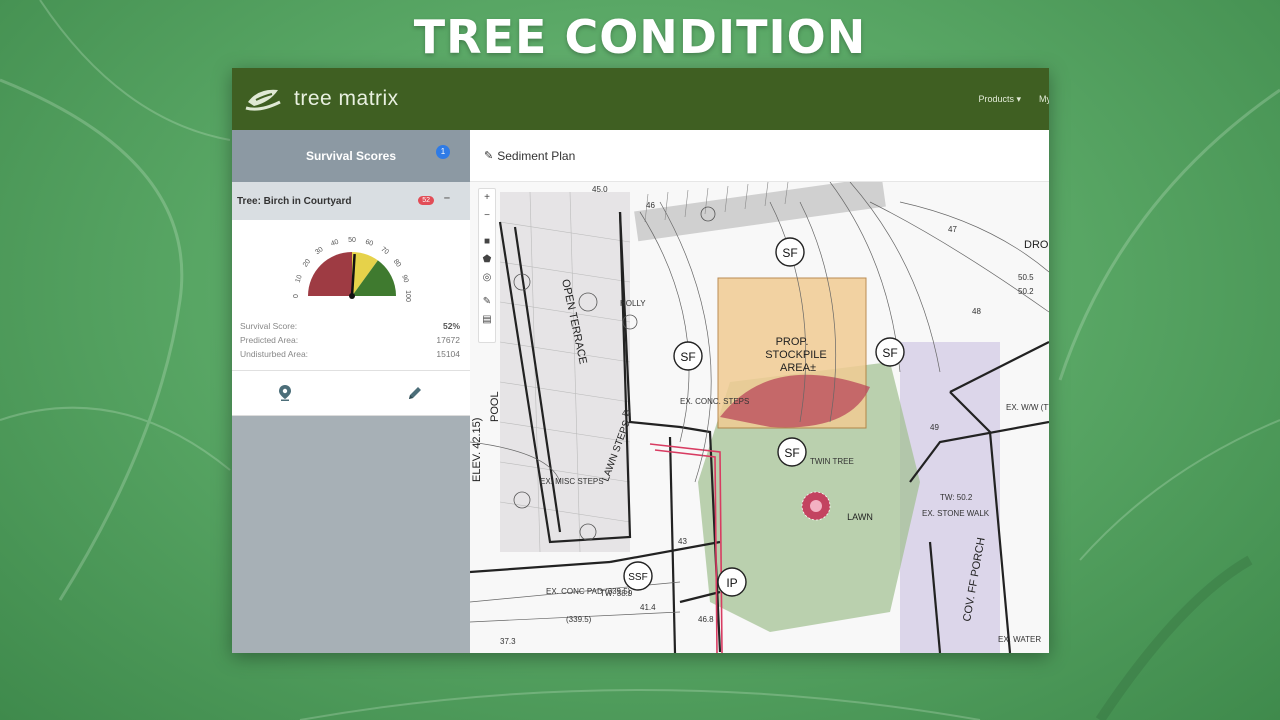 The height and width of the screenshot is (720, 1280). Describe the element at coordinates (640, 37) in the screenshot. I see `headline: TREE CONDITION` at that location.